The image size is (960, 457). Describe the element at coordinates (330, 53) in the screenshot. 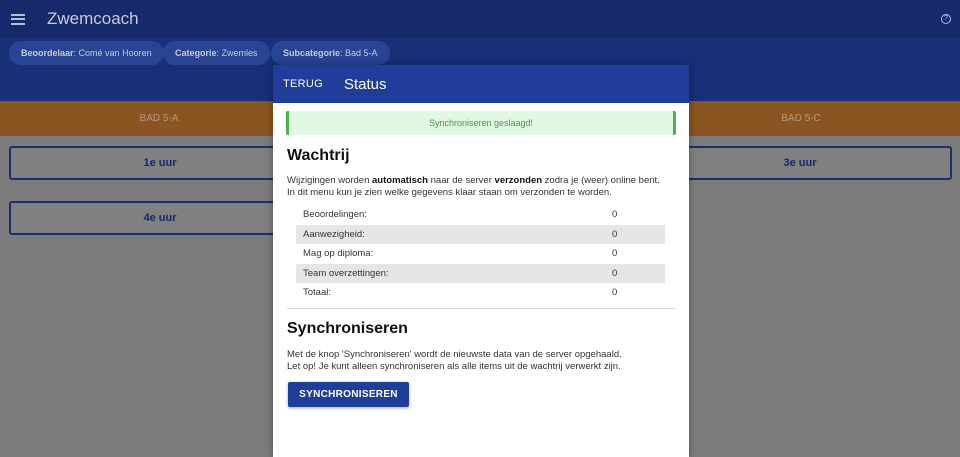

I see `filter-chip-subcategorie: Subcategorie: Bad 5-A` at that location.